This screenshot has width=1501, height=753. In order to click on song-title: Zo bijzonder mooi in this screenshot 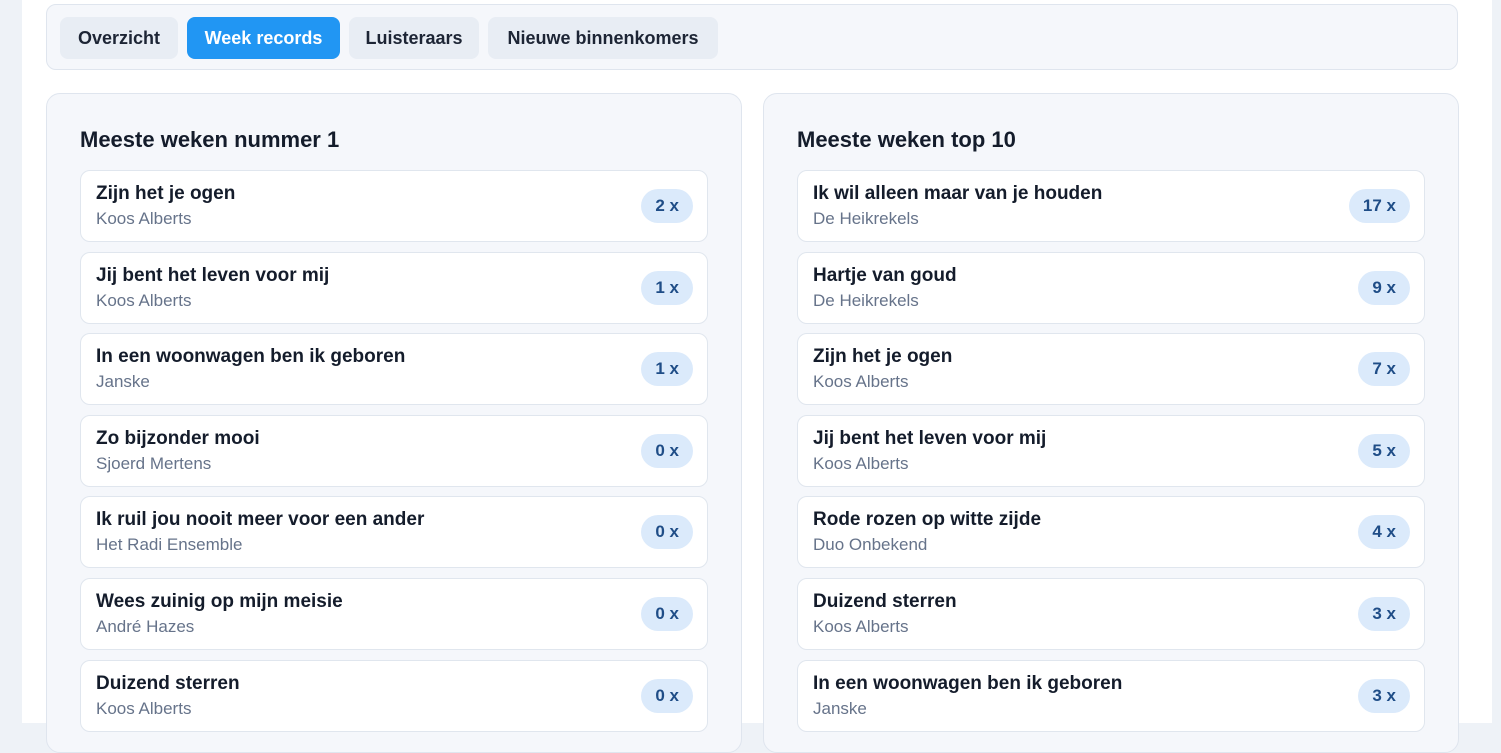, I will do `click(178, 438)`.